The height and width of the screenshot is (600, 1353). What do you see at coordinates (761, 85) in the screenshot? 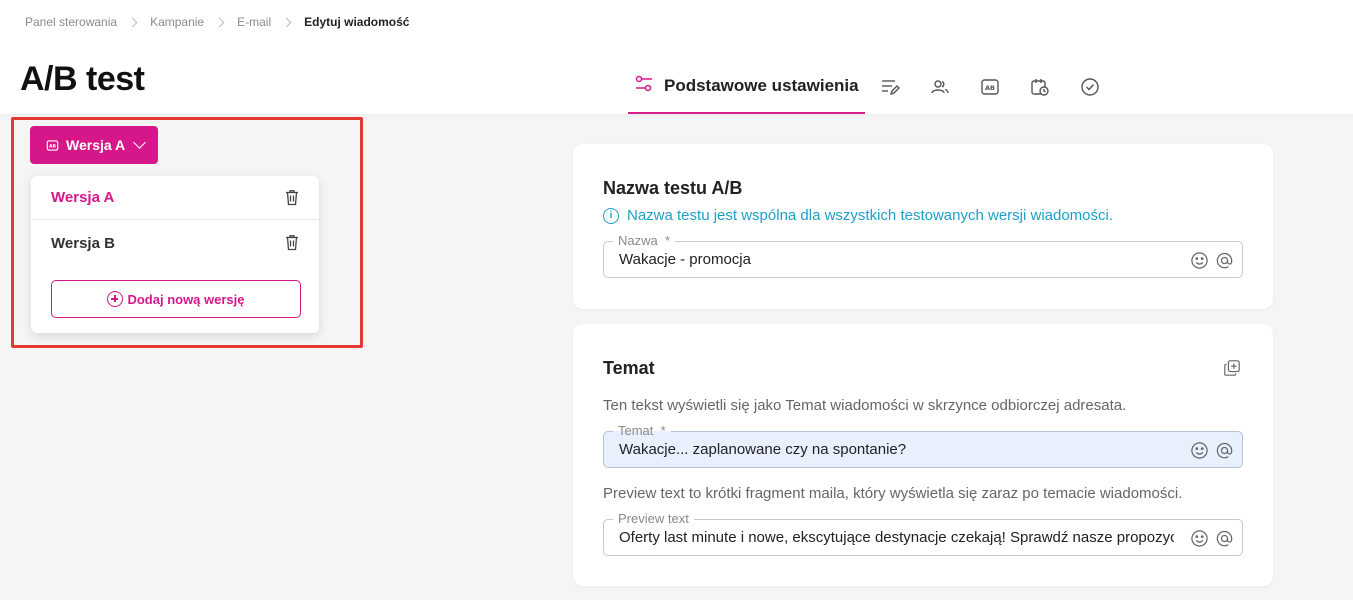
I see `tab-basic-settings-label: Podstawowe ustawienia` at bounding box center [761, 85].